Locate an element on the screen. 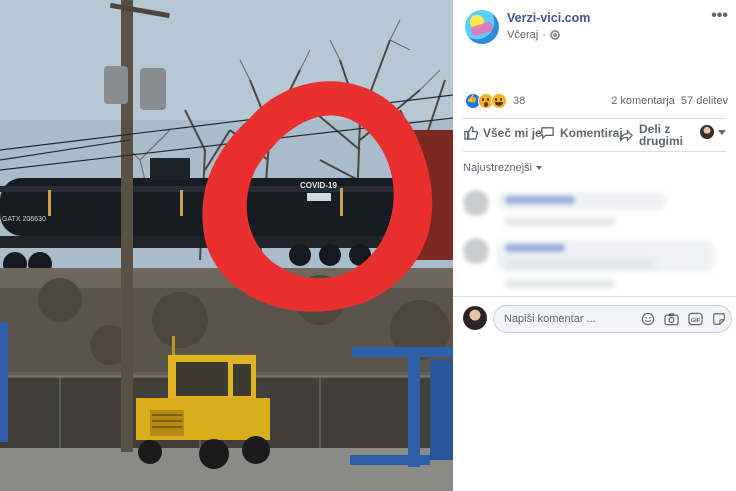  comment-share-counts: 2 komentarja 57 delitev is located at coordinates (669, 101).